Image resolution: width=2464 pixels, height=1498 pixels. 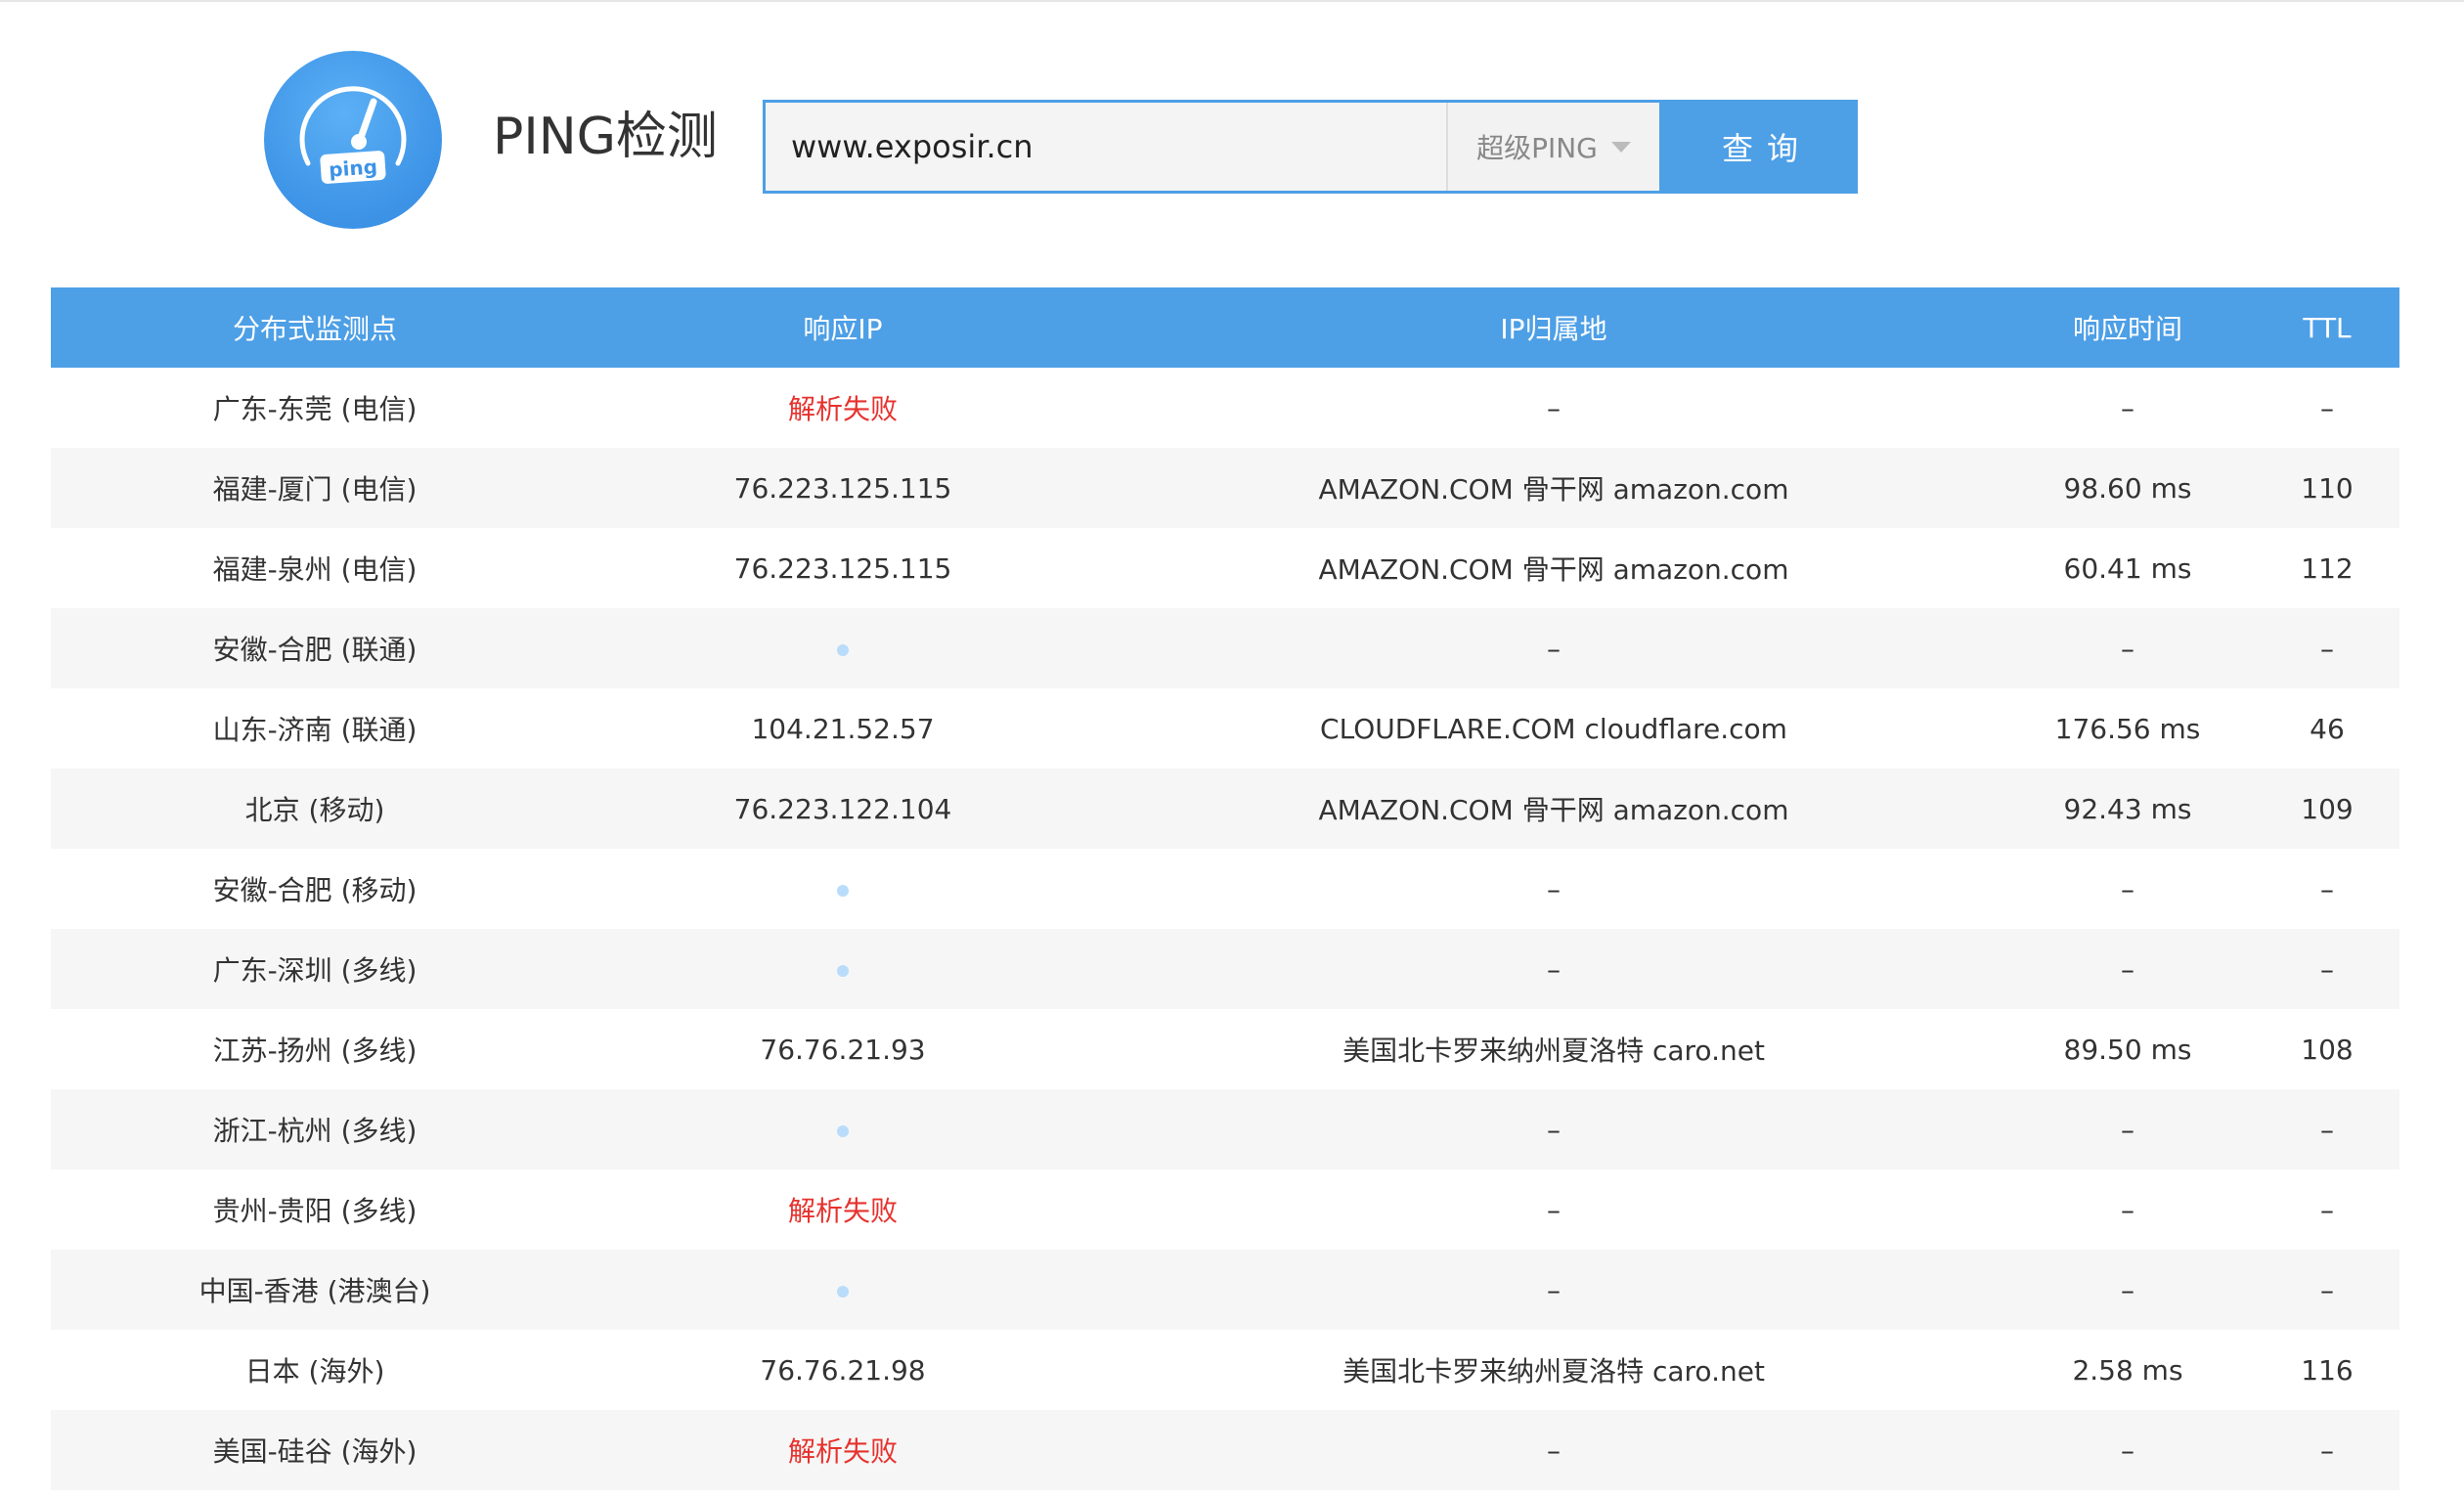 I want to click on query-button: 查询, so click(x=1760, y=147).